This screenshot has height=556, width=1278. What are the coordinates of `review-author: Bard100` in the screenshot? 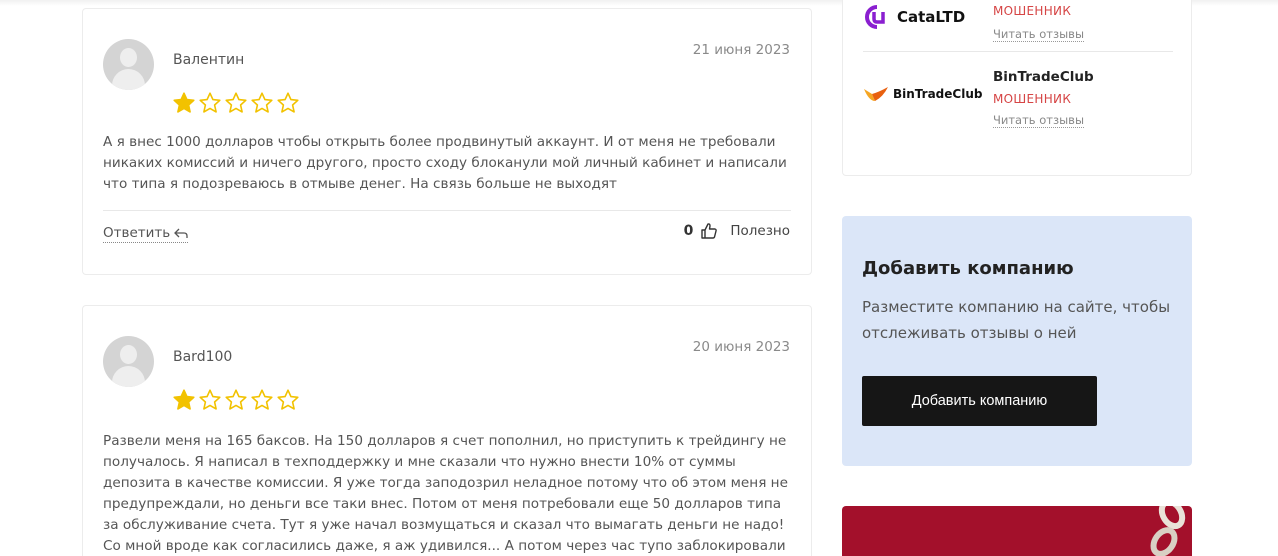 It's located at (203, 357).